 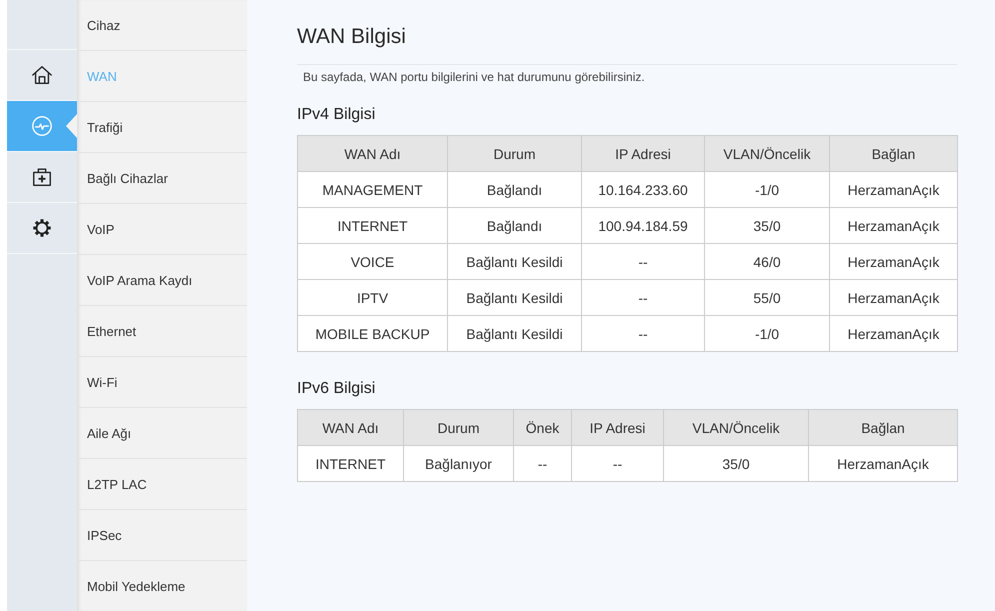 I want to click on table-cell: VOICE, so click(x=373, y=262).